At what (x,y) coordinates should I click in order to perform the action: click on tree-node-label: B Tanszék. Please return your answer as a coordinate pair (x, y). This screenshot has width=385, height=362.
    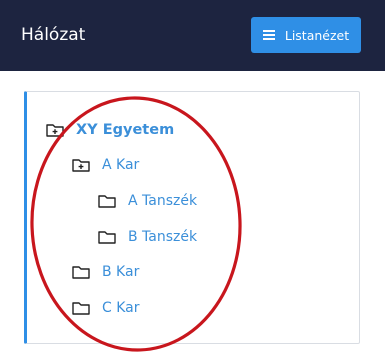
    Looking at the image, I should click on (163, 237).